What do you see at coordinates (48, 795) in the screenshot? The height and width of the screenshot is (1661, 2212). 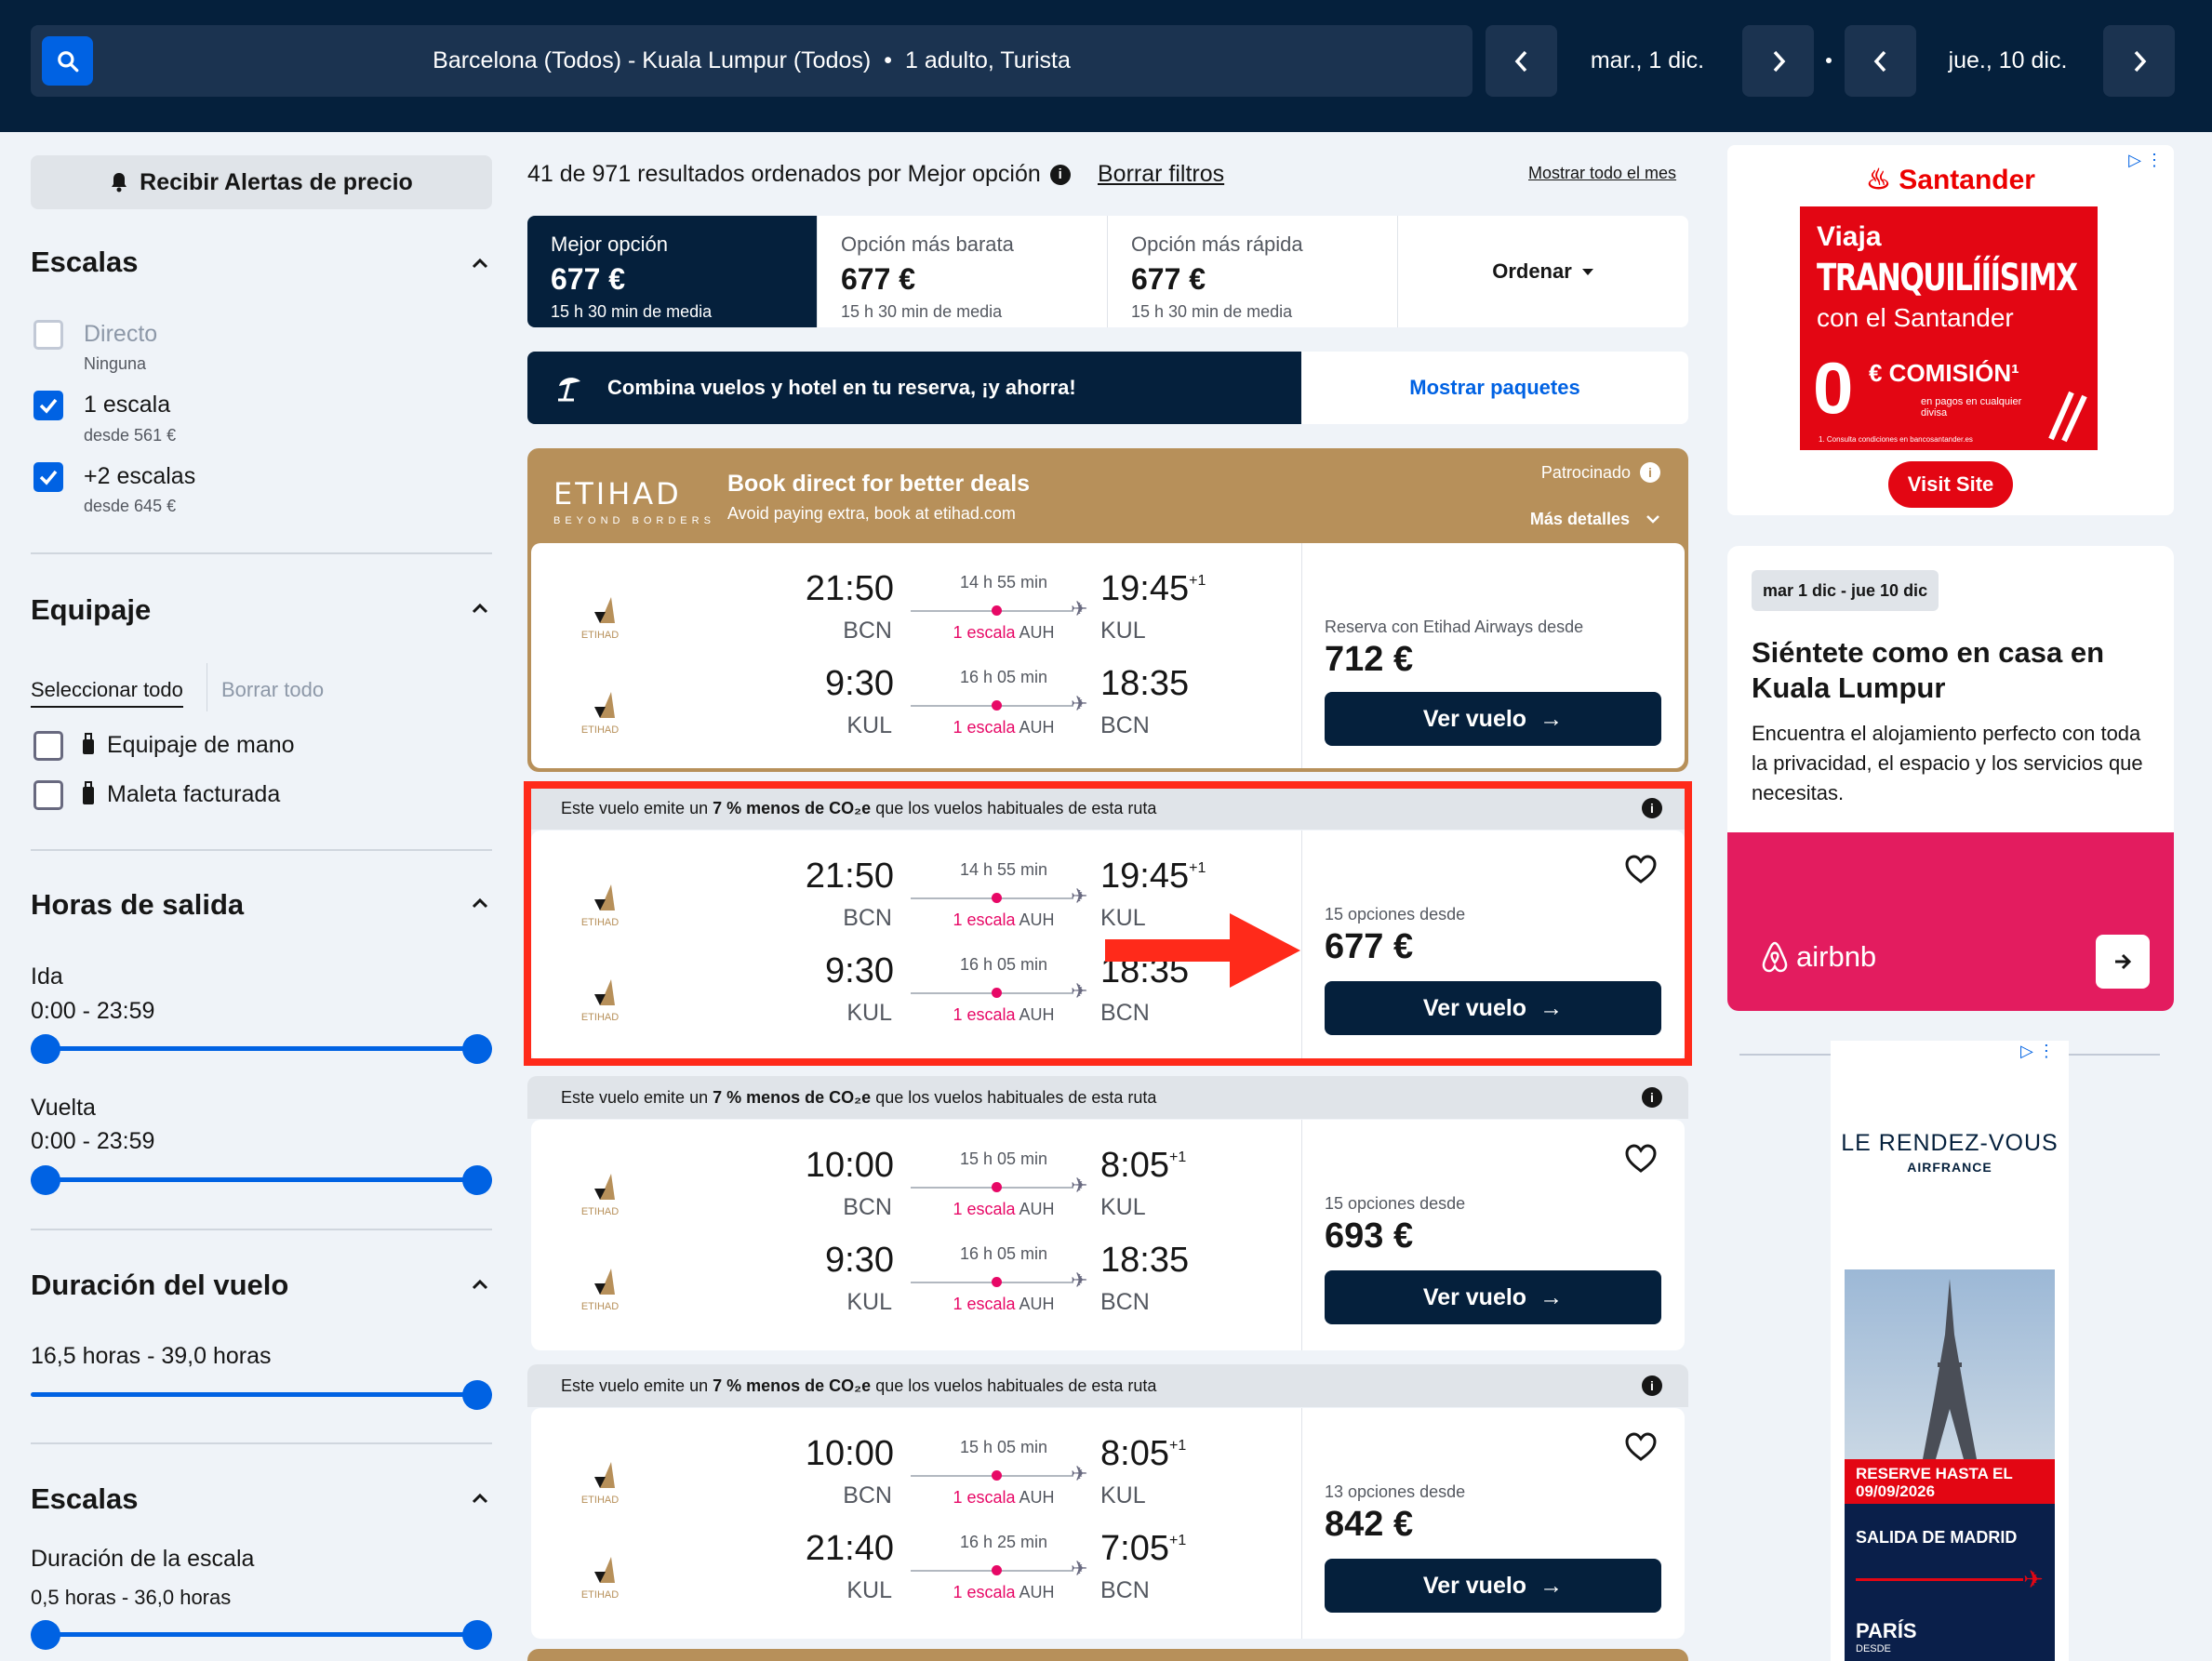 I see `checked-bag-checkbox` at bounding box center [48, 795].